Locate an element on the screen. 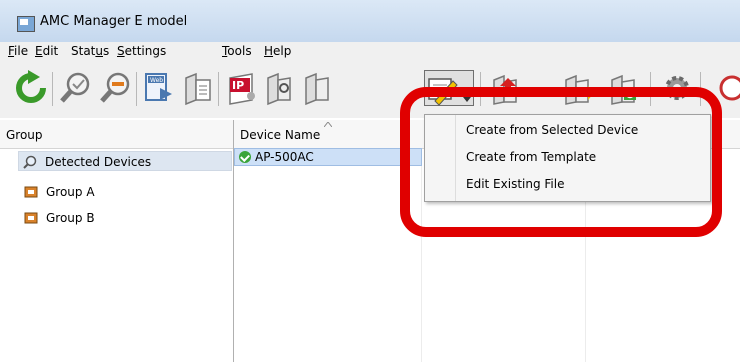  menu-help: Help is located at coordinates (277, 51).